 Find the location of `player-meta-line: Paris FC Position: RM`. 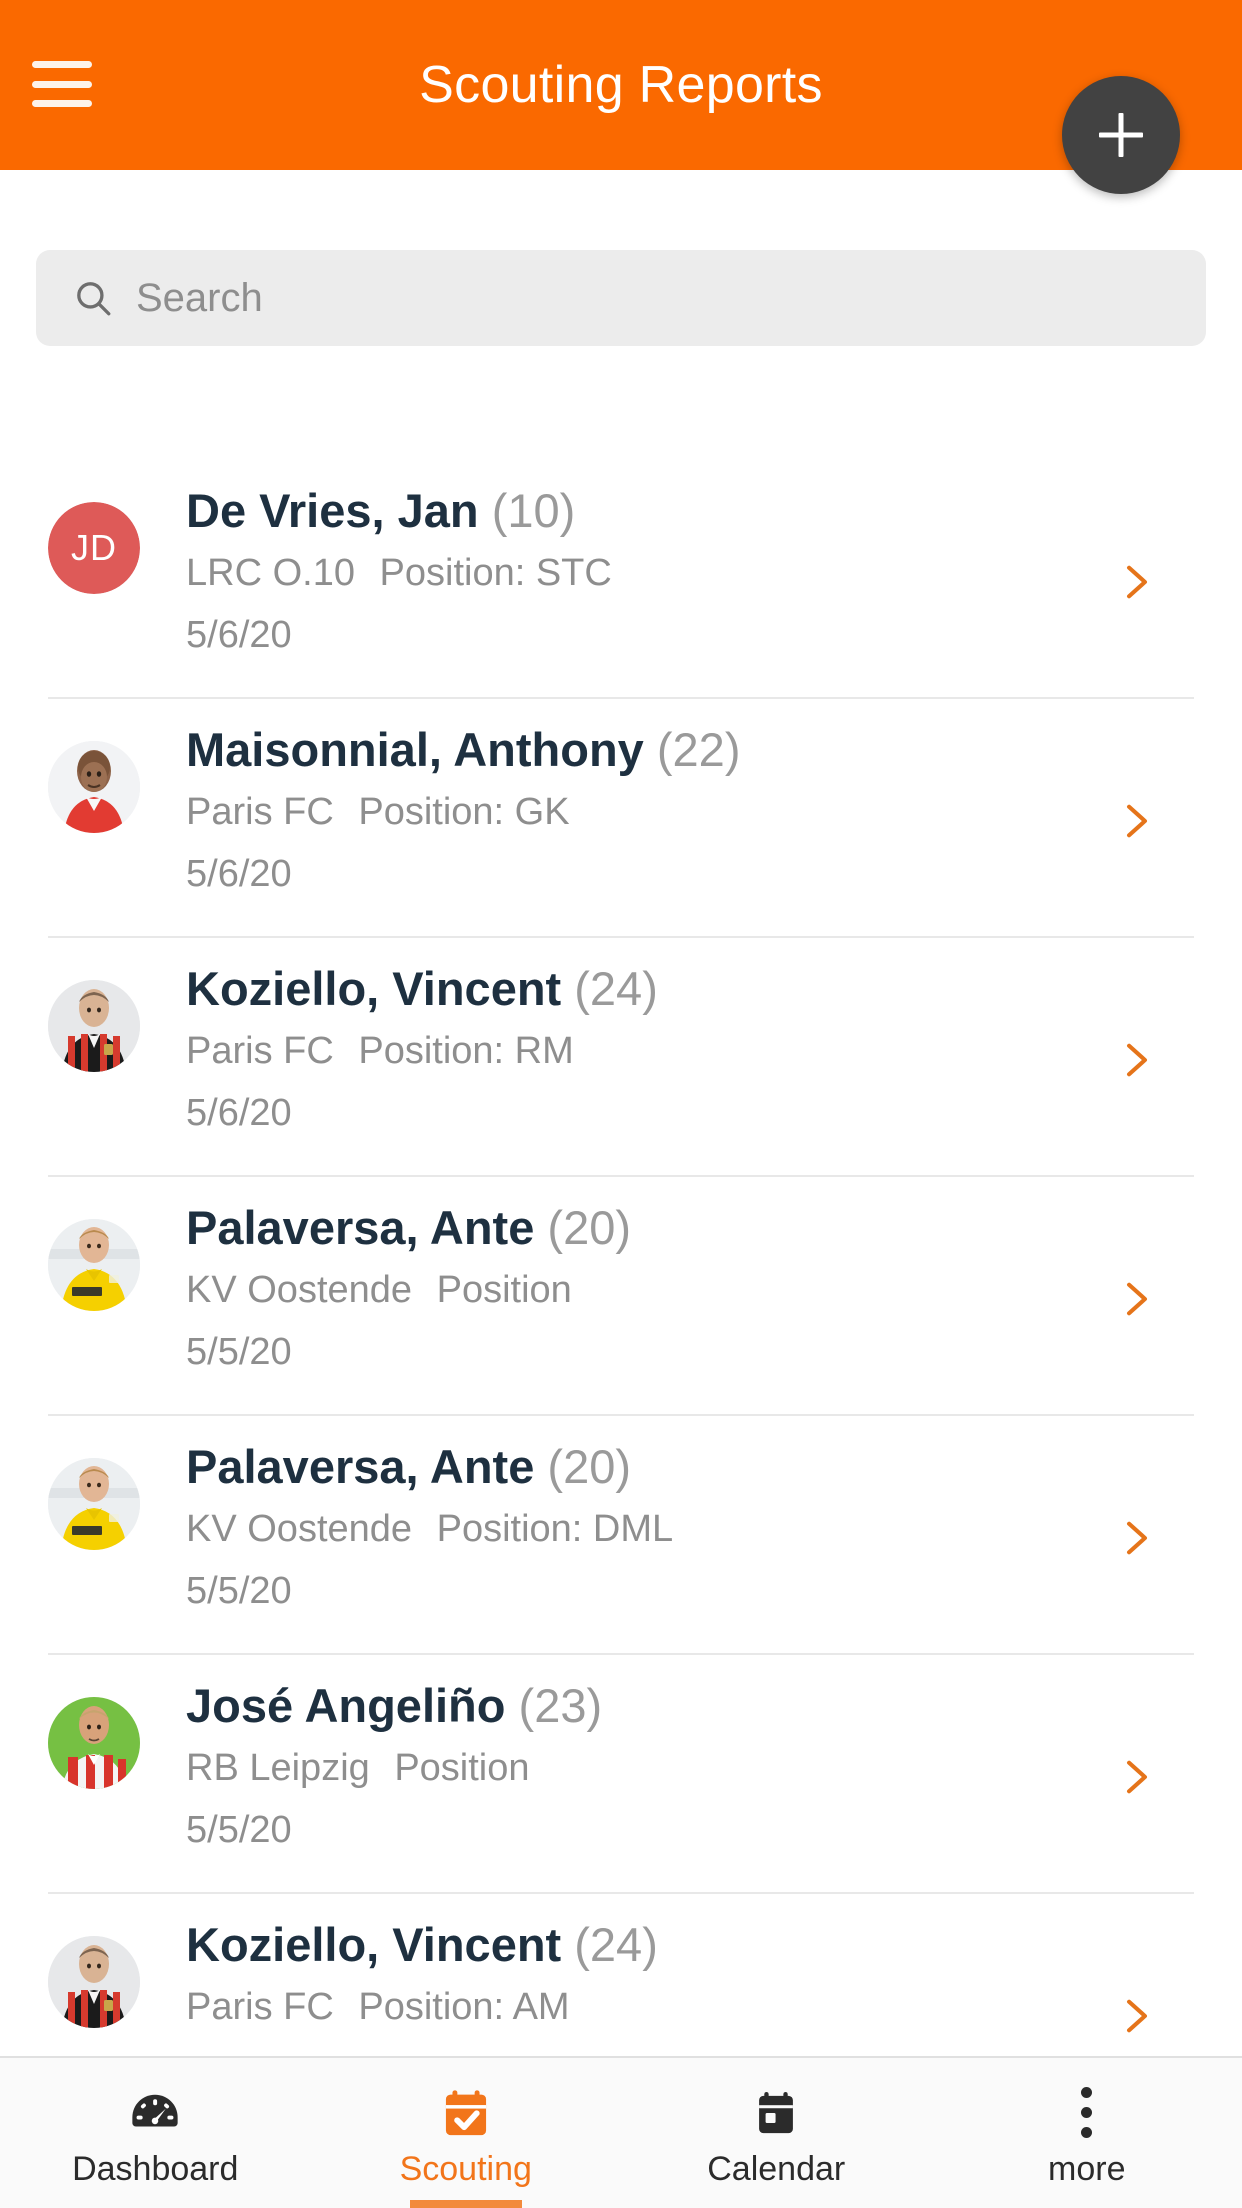

player-meta-line: Paris FC Position: RM is located at coordinates (605, 1051).